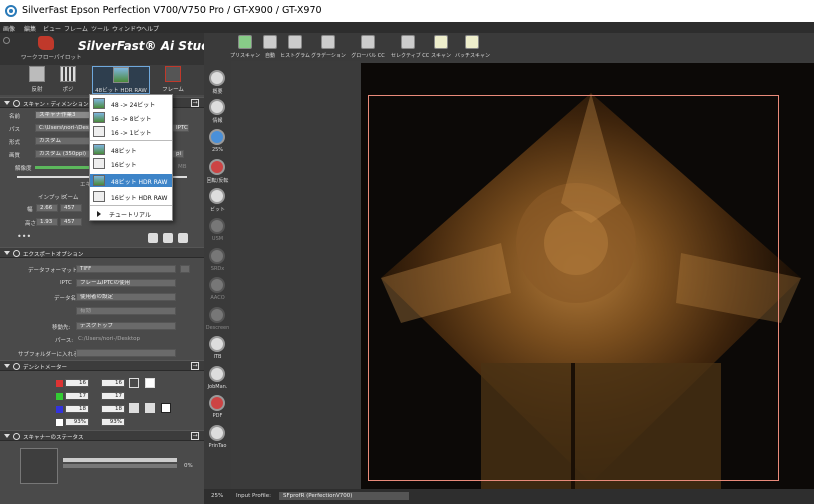  What do you see at coordinates (102, 252) in the screenshot?
I see `export-options-header: エクスポートオプション` at bounding box center [102, 252].